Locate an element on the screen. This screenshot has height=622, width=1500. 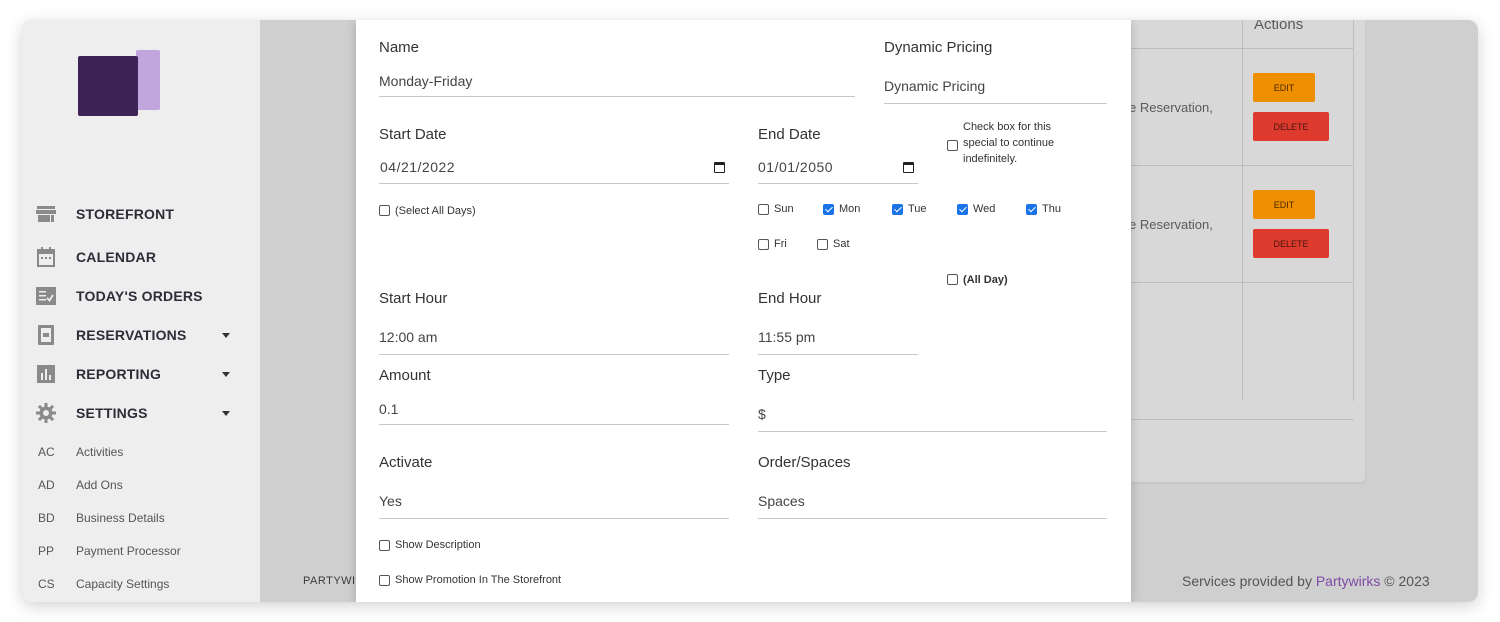
end-date-input: 01/01/2050 is located at coordinates (795, 167).